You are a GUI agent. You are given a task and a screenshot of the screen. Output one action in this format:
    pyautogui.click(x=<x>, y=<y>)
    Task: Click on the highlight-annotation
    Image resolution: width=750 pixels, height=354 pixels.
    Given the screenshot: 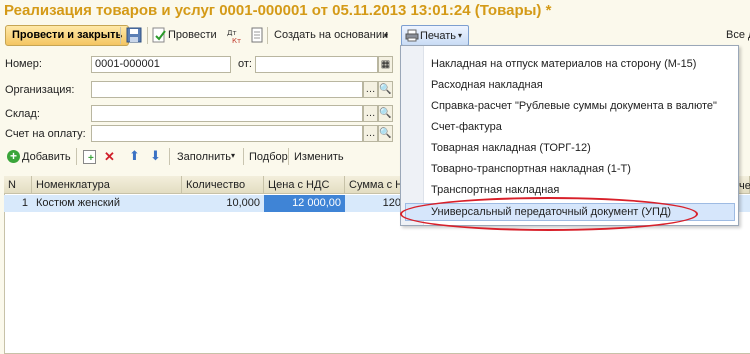 What is the action you would take?
    pyautogui.click(x=549, y=214)
    